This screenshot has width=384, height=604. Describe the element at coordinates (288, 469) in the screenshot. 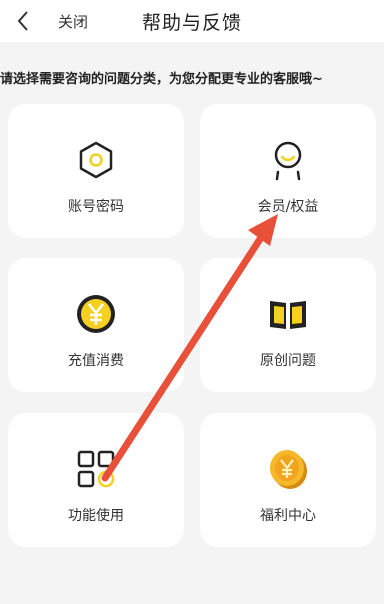

I see `gold-coin-icon` at that location.